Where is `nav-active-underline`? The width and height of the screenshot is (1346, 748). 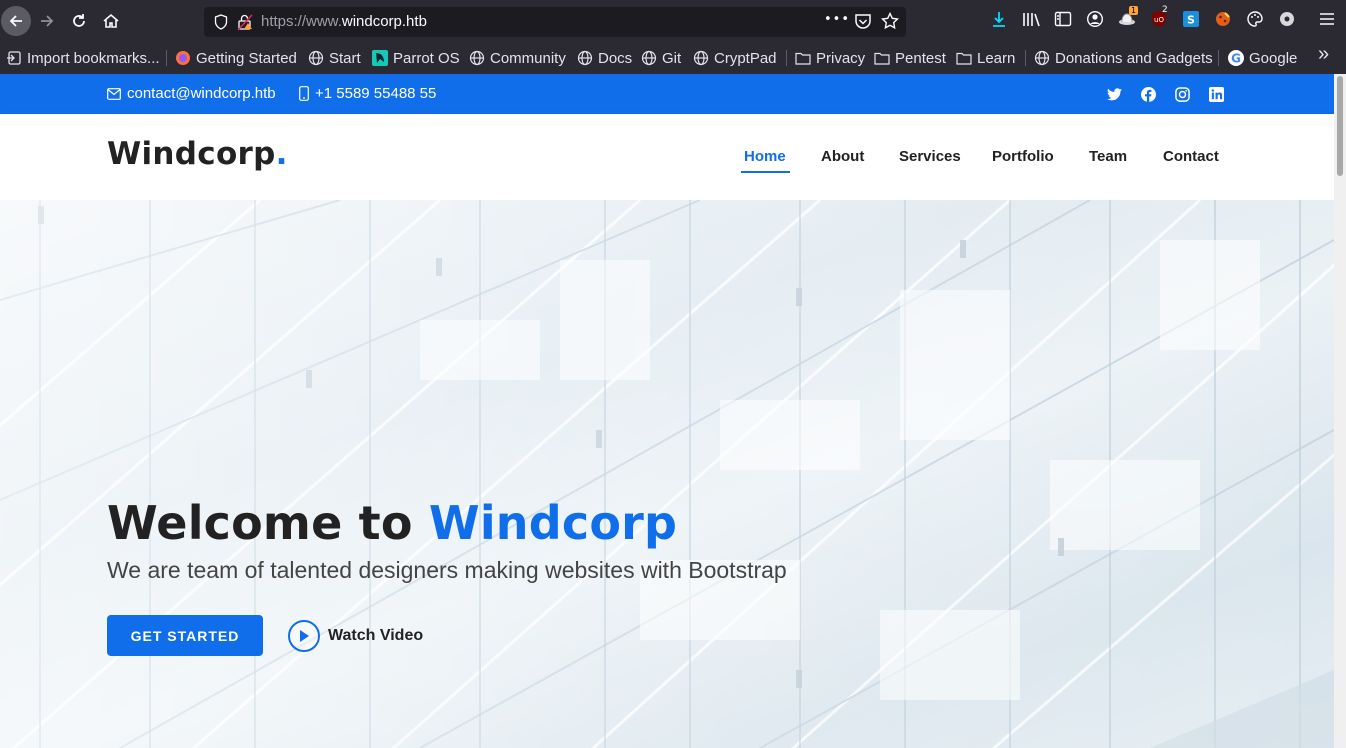 nav-active-underline is located at coordinates (765, 172).